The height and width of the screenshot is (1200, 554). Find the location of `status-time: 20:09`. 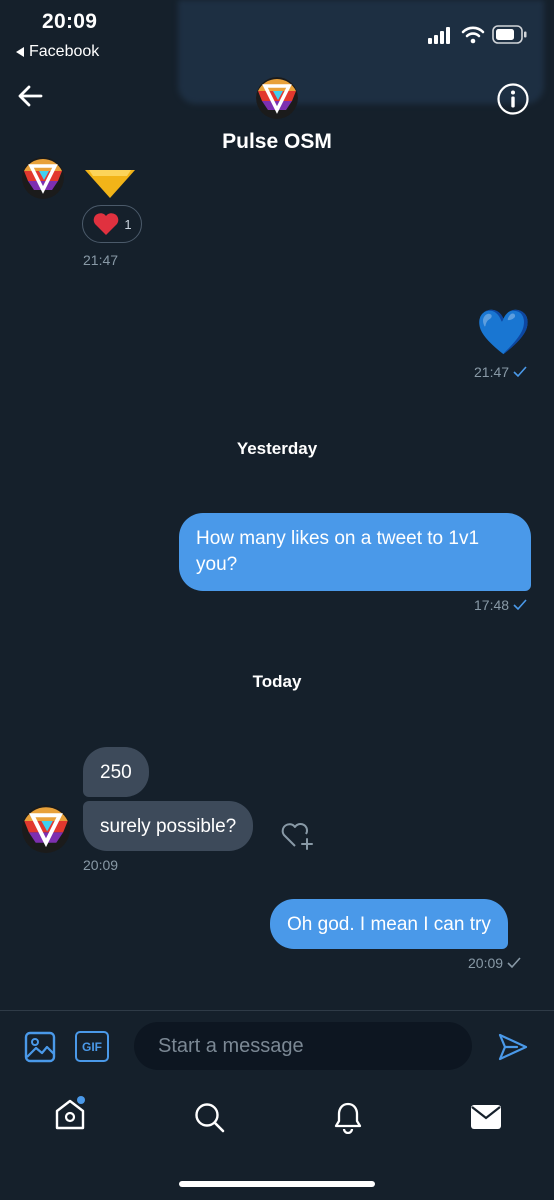

status-time: 20:09 is located at coordinates (70, 21).